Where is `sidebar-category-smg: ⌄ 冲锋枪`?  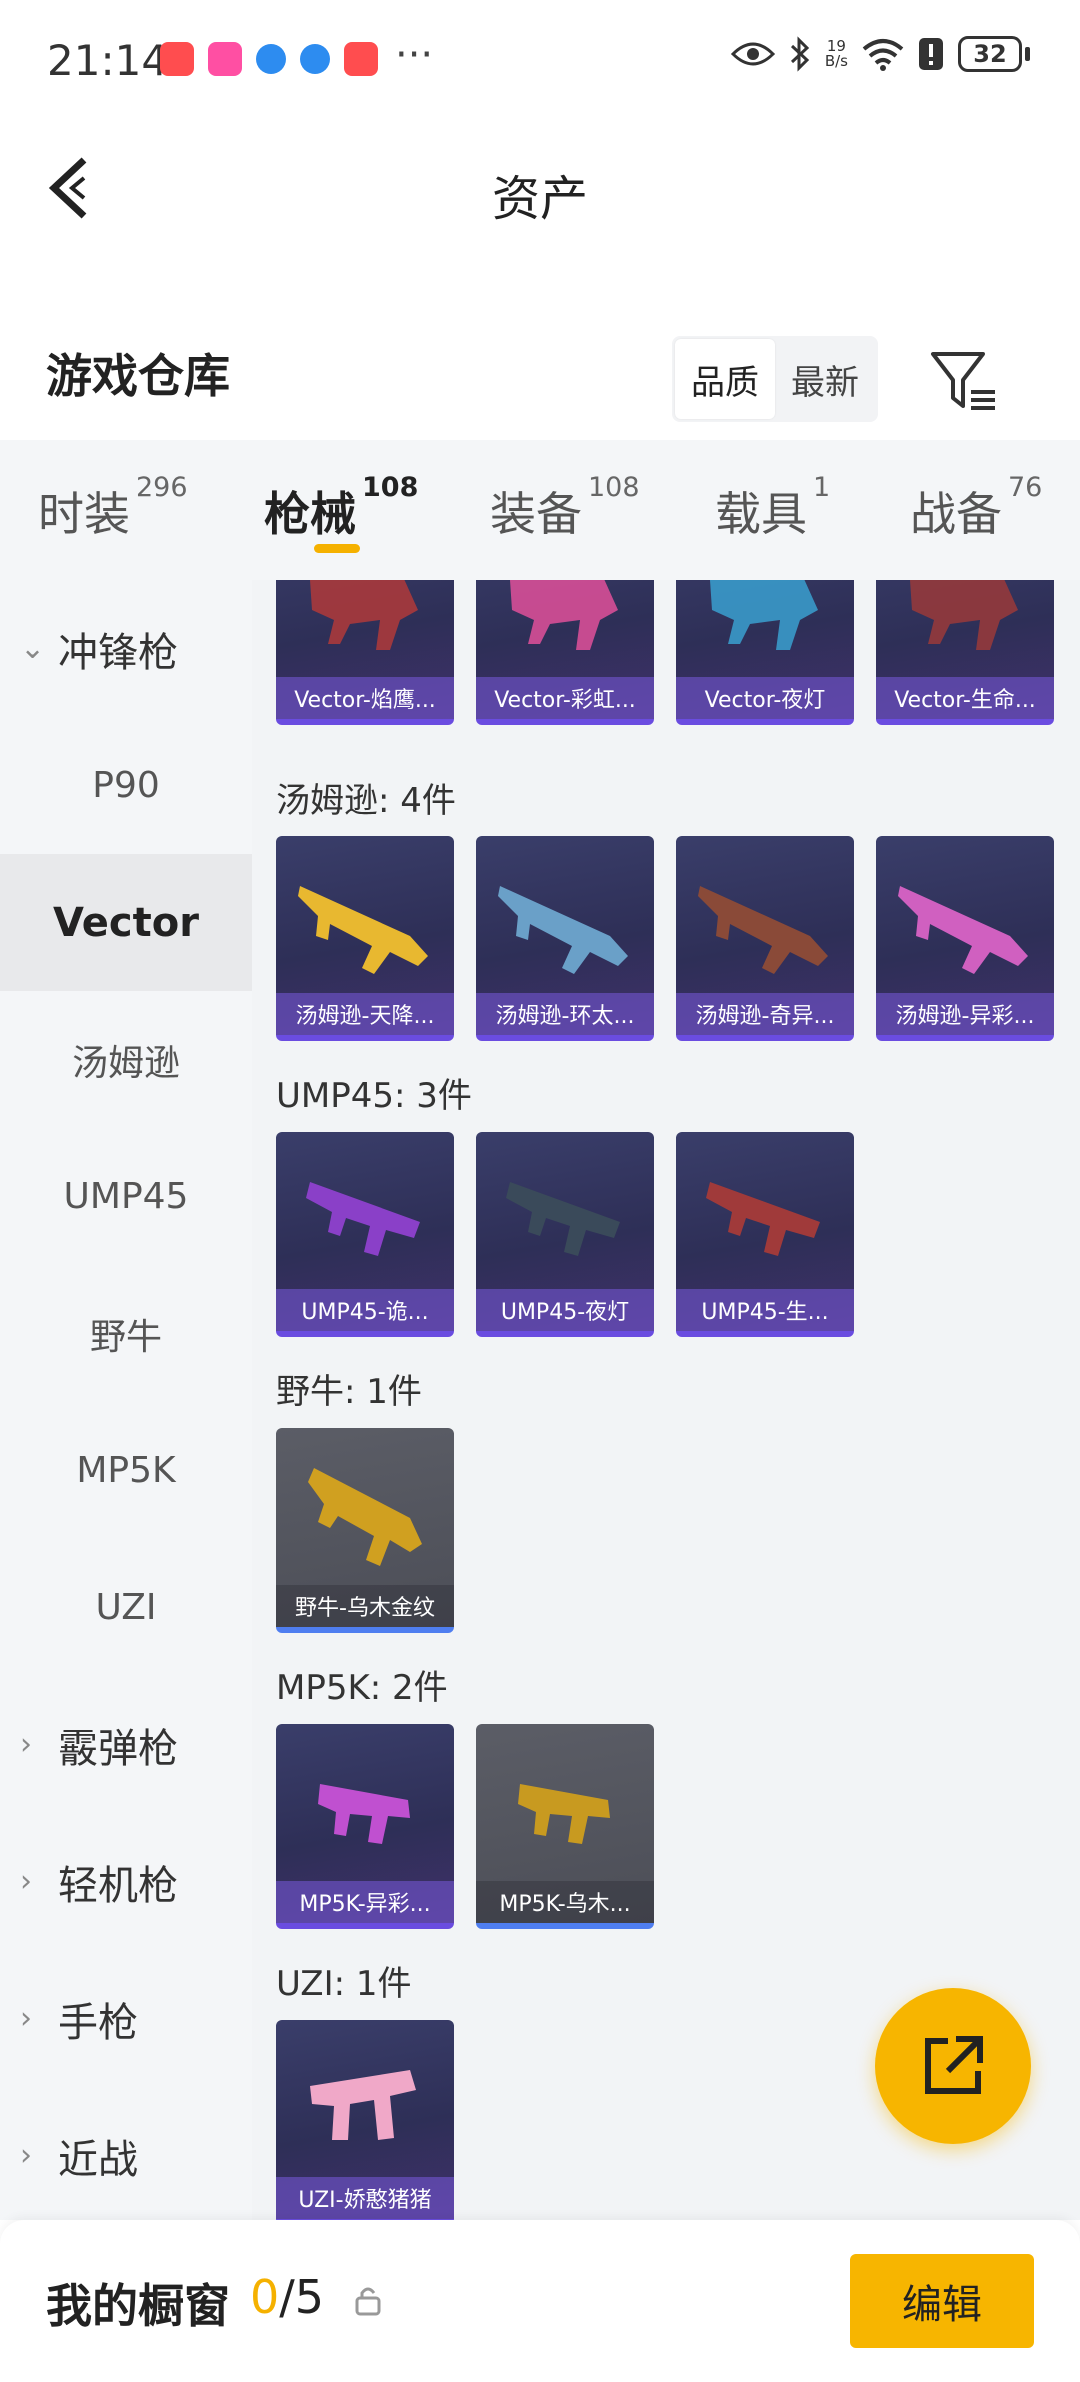 sidebar-category-smg: ⌄ 冲锋枪 is located at coordinates (126, 648).